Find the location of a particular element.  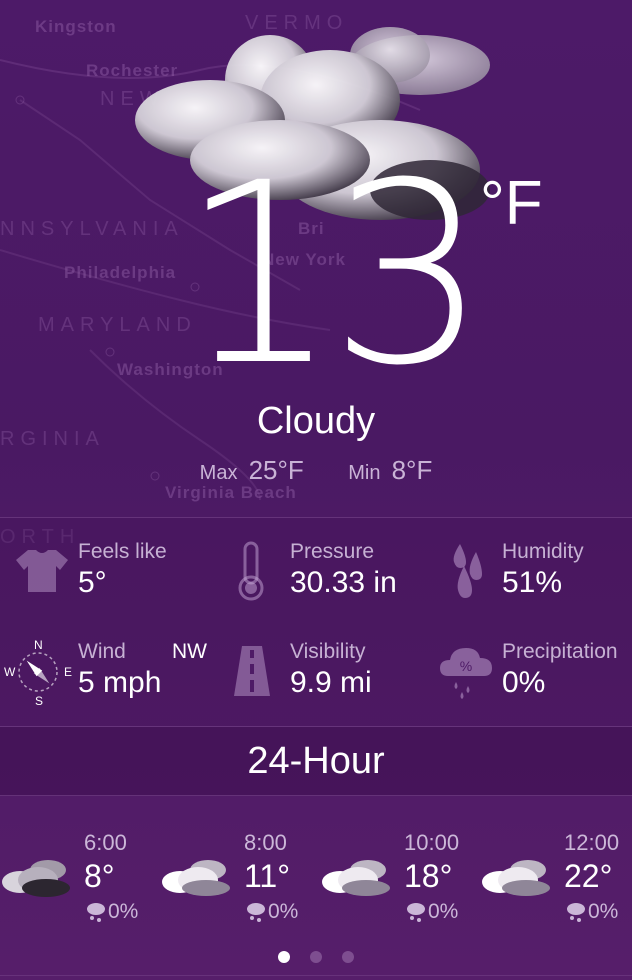

hour-temp: 18° is located at coordinates (428, 876).